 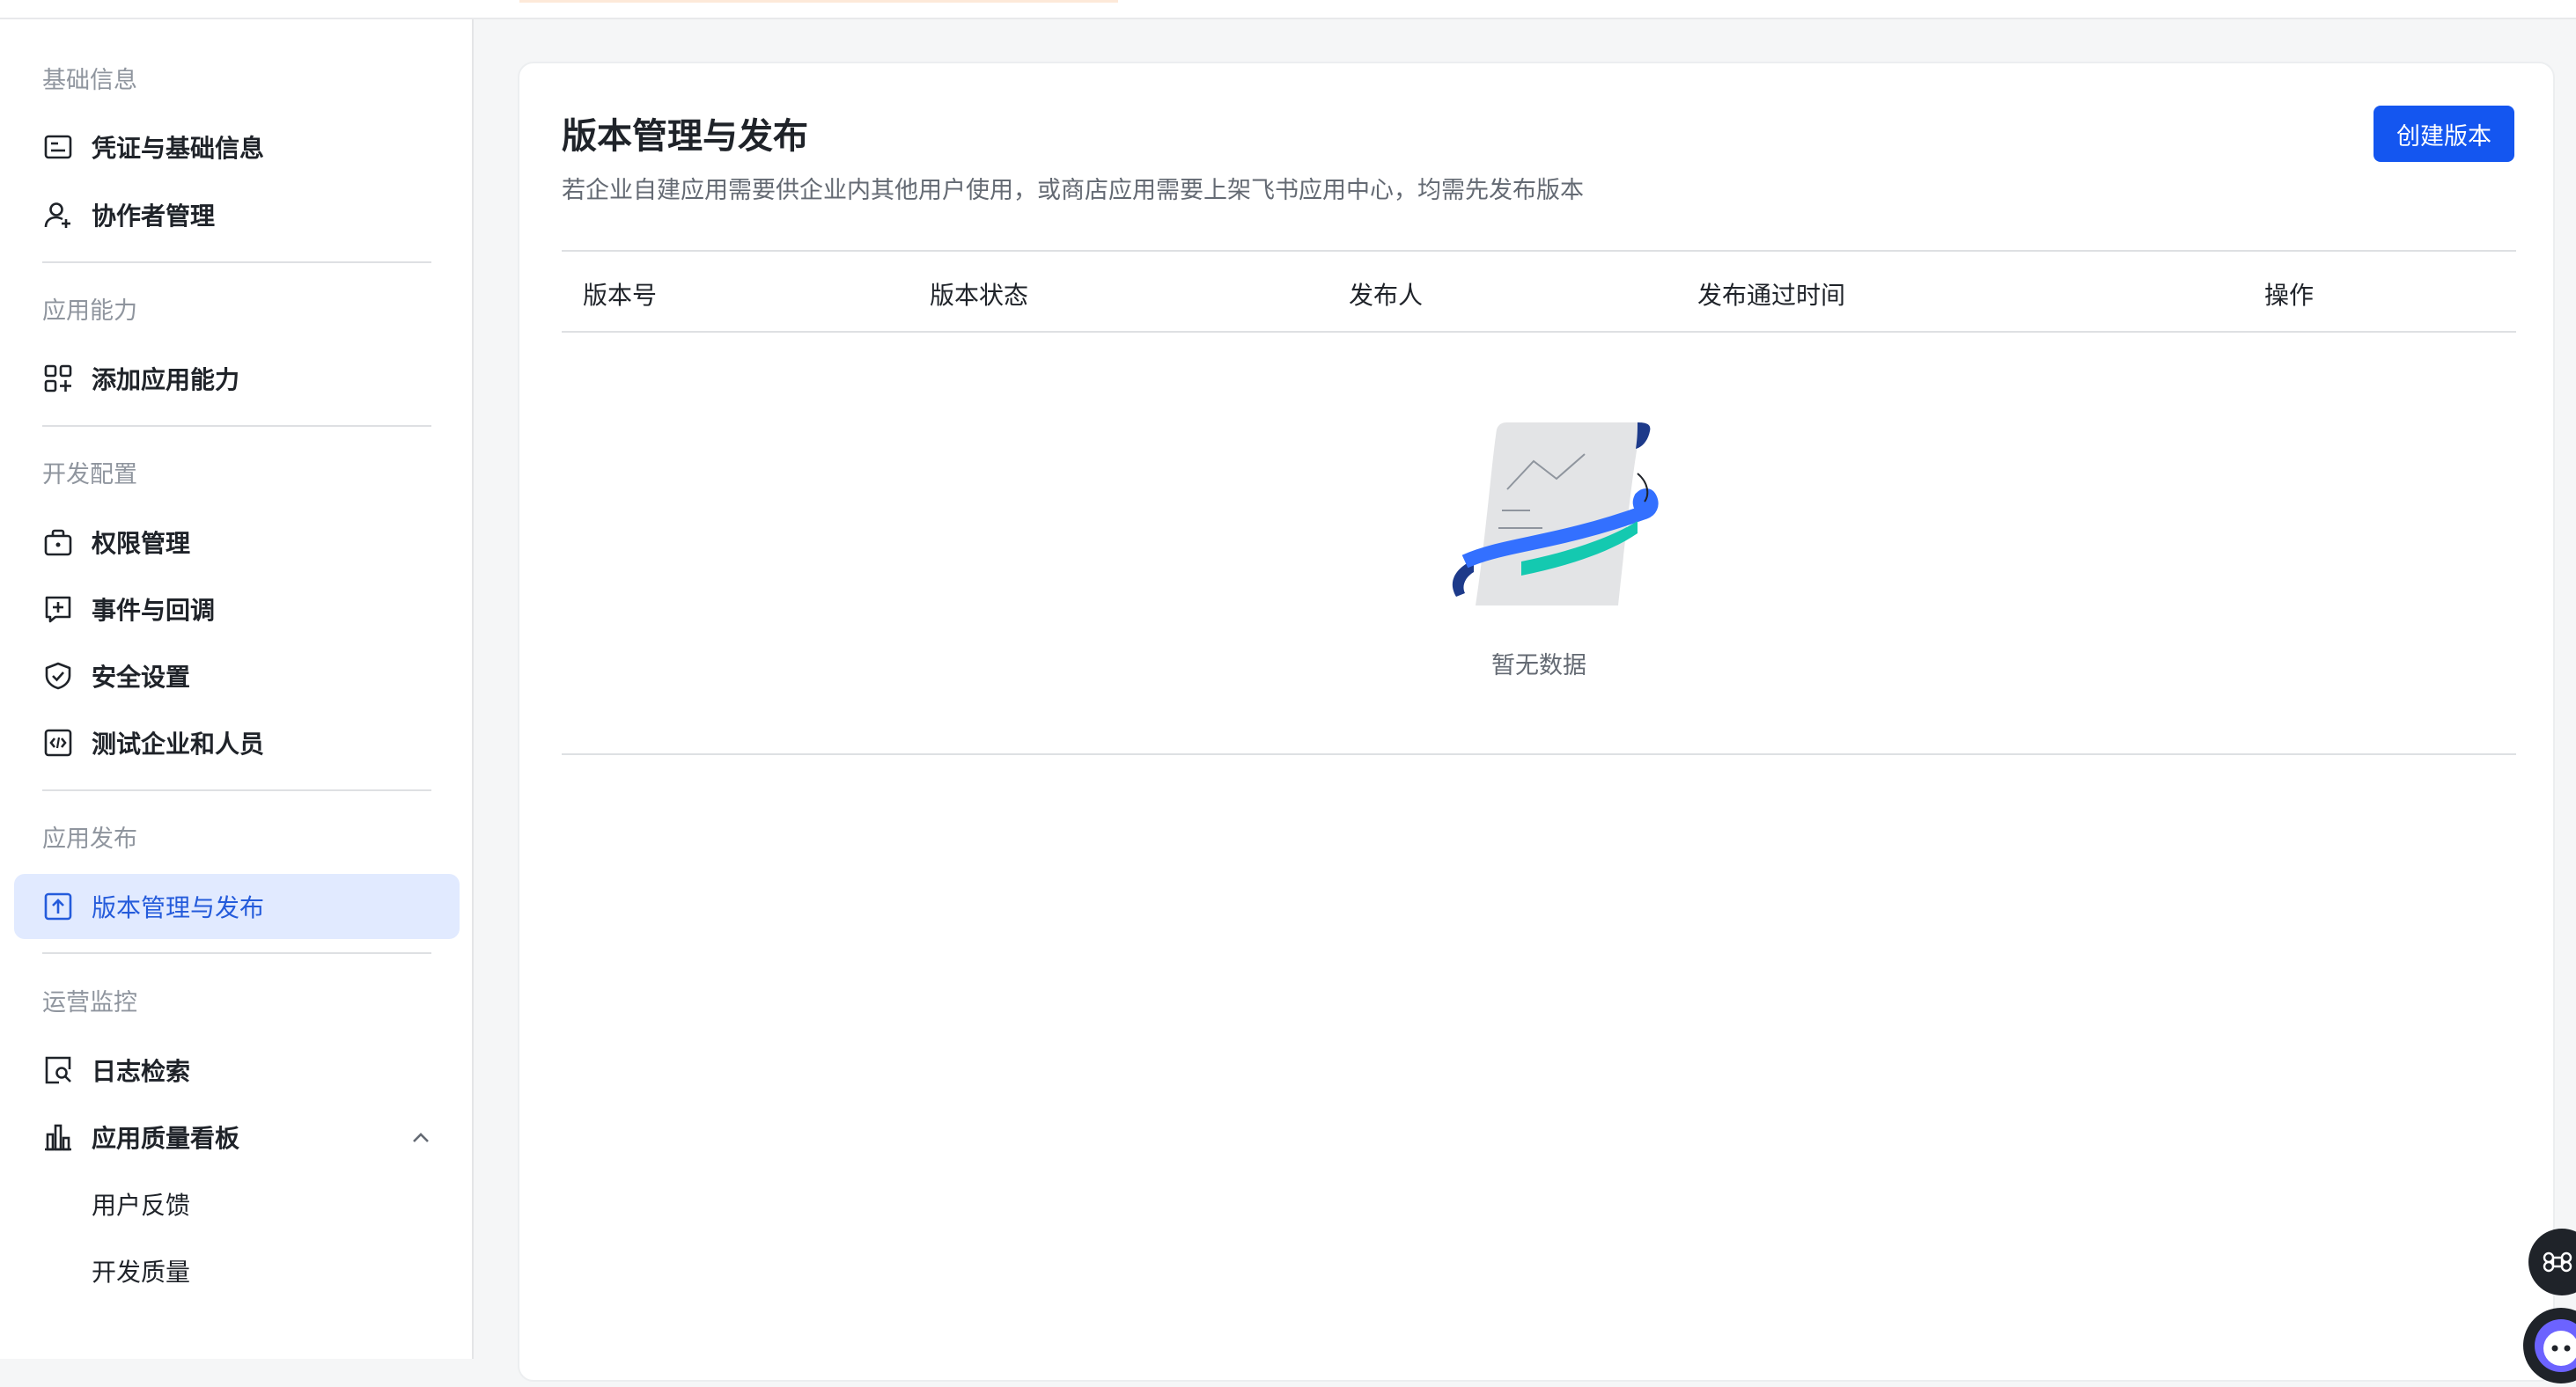 What do you see at coordinates (90, 839) in the screenshot?
I see `group-title-app-release: 应用发布` at bounding box center [90, 839].